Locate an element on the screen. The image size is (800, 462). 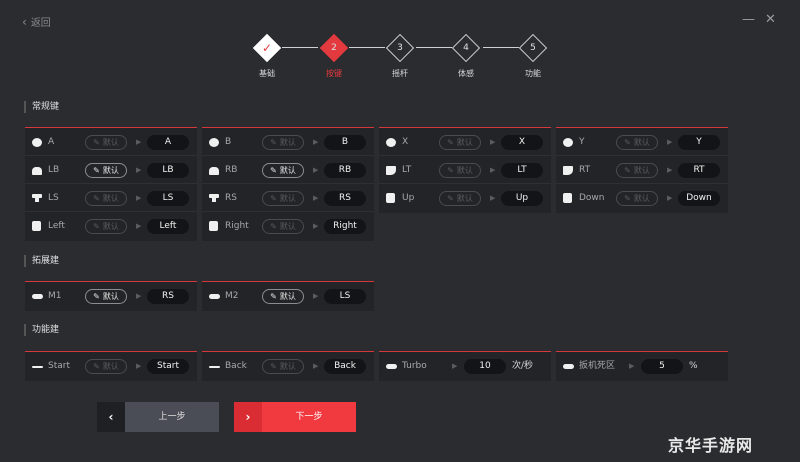
close-button: ✕ is located at coordinates (770, 19).